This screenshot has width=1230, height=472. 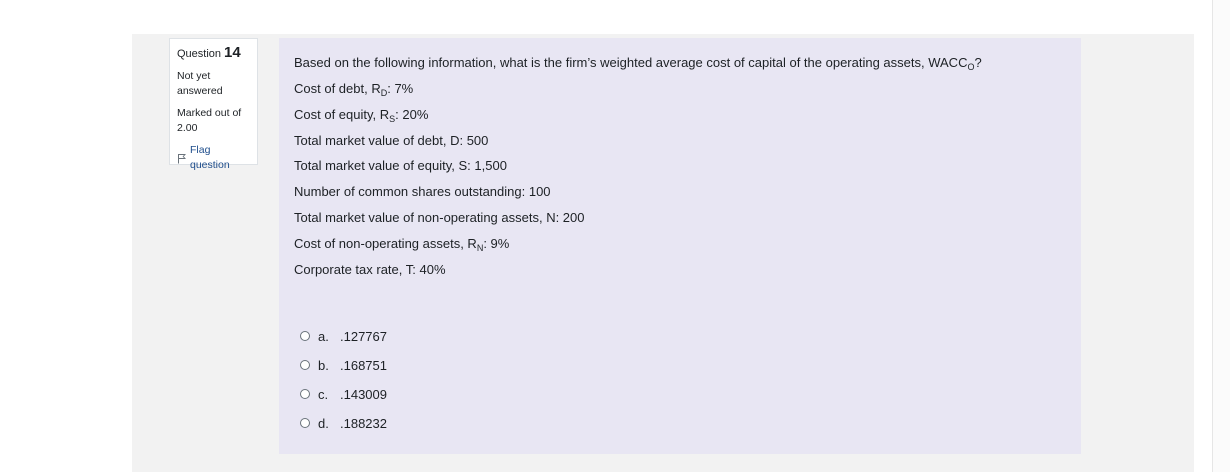 I want to click on answer-letter: a., so click(x=323, y=336).